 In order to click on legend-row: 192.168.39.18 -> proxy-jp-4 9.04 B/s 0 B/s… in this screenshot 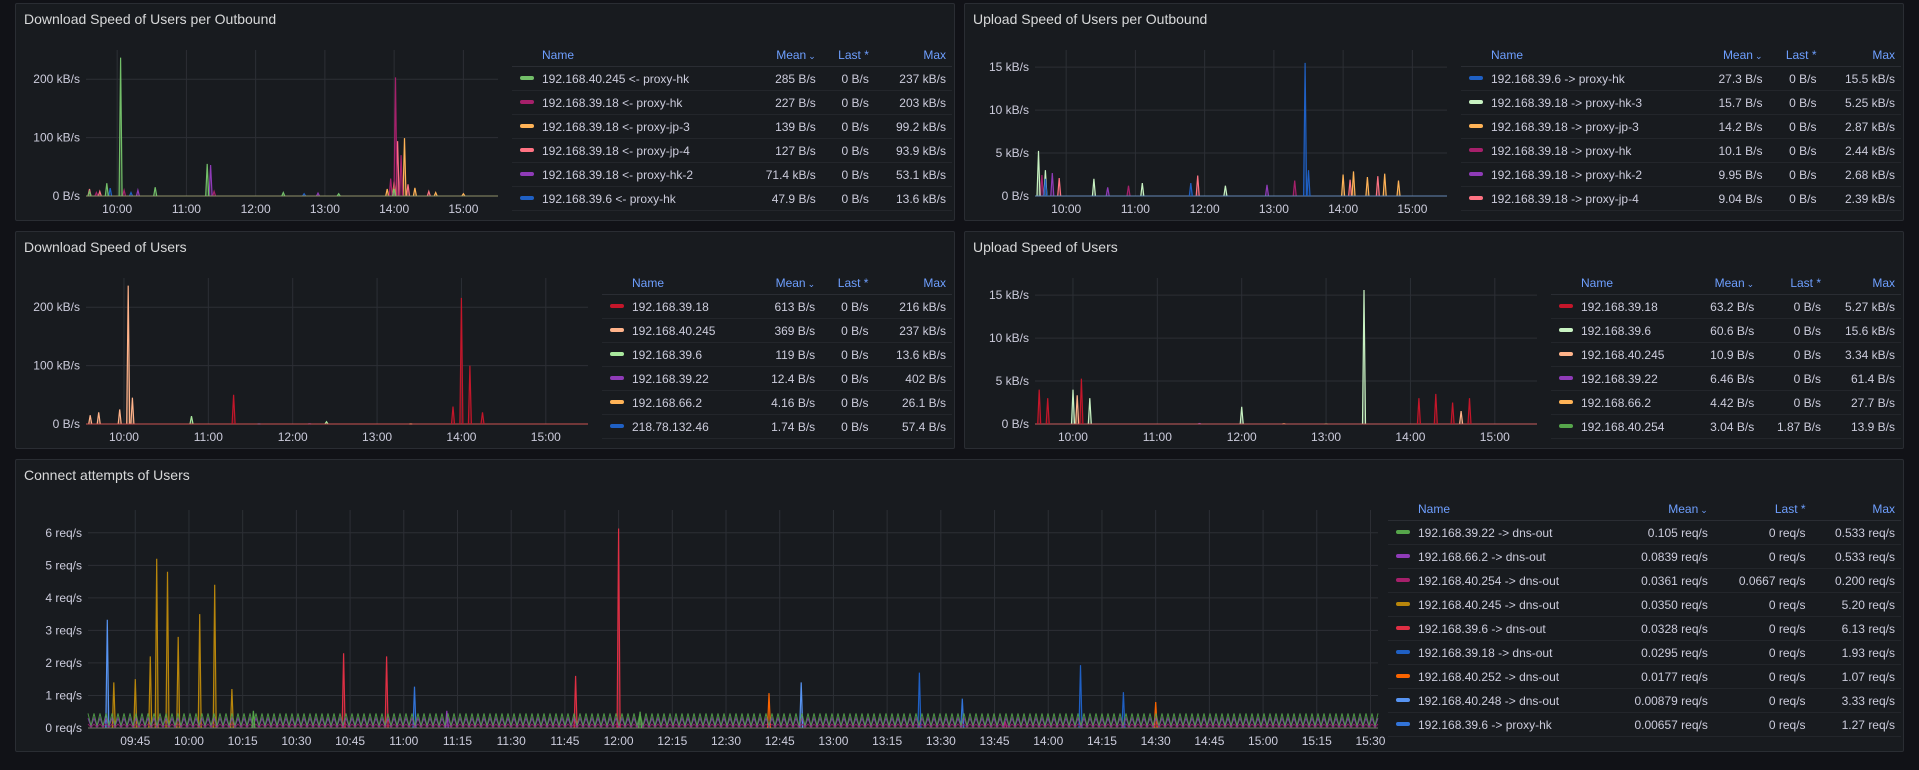, I will do `click(1681, 198)`.